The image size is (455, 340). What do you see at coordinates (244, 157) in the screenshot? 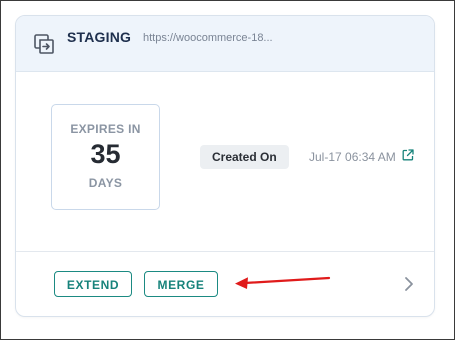
I see `created-on-badge: Created On` at bounding box center [244, 157].